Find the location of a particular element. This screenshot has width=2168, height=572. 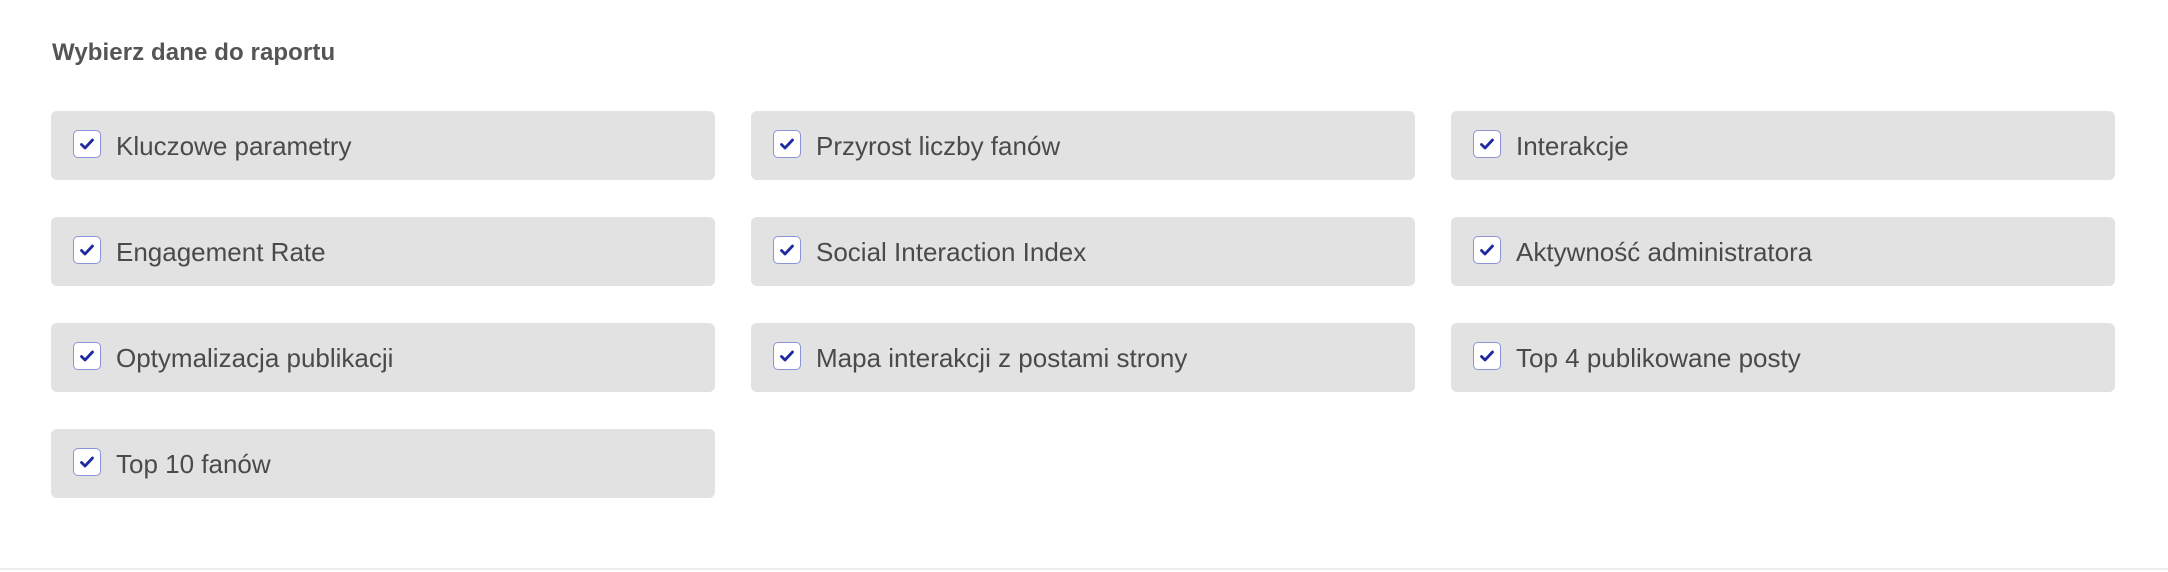

option-top-10-fanow: Top 10 fanów is located at coordinates (383, 463).